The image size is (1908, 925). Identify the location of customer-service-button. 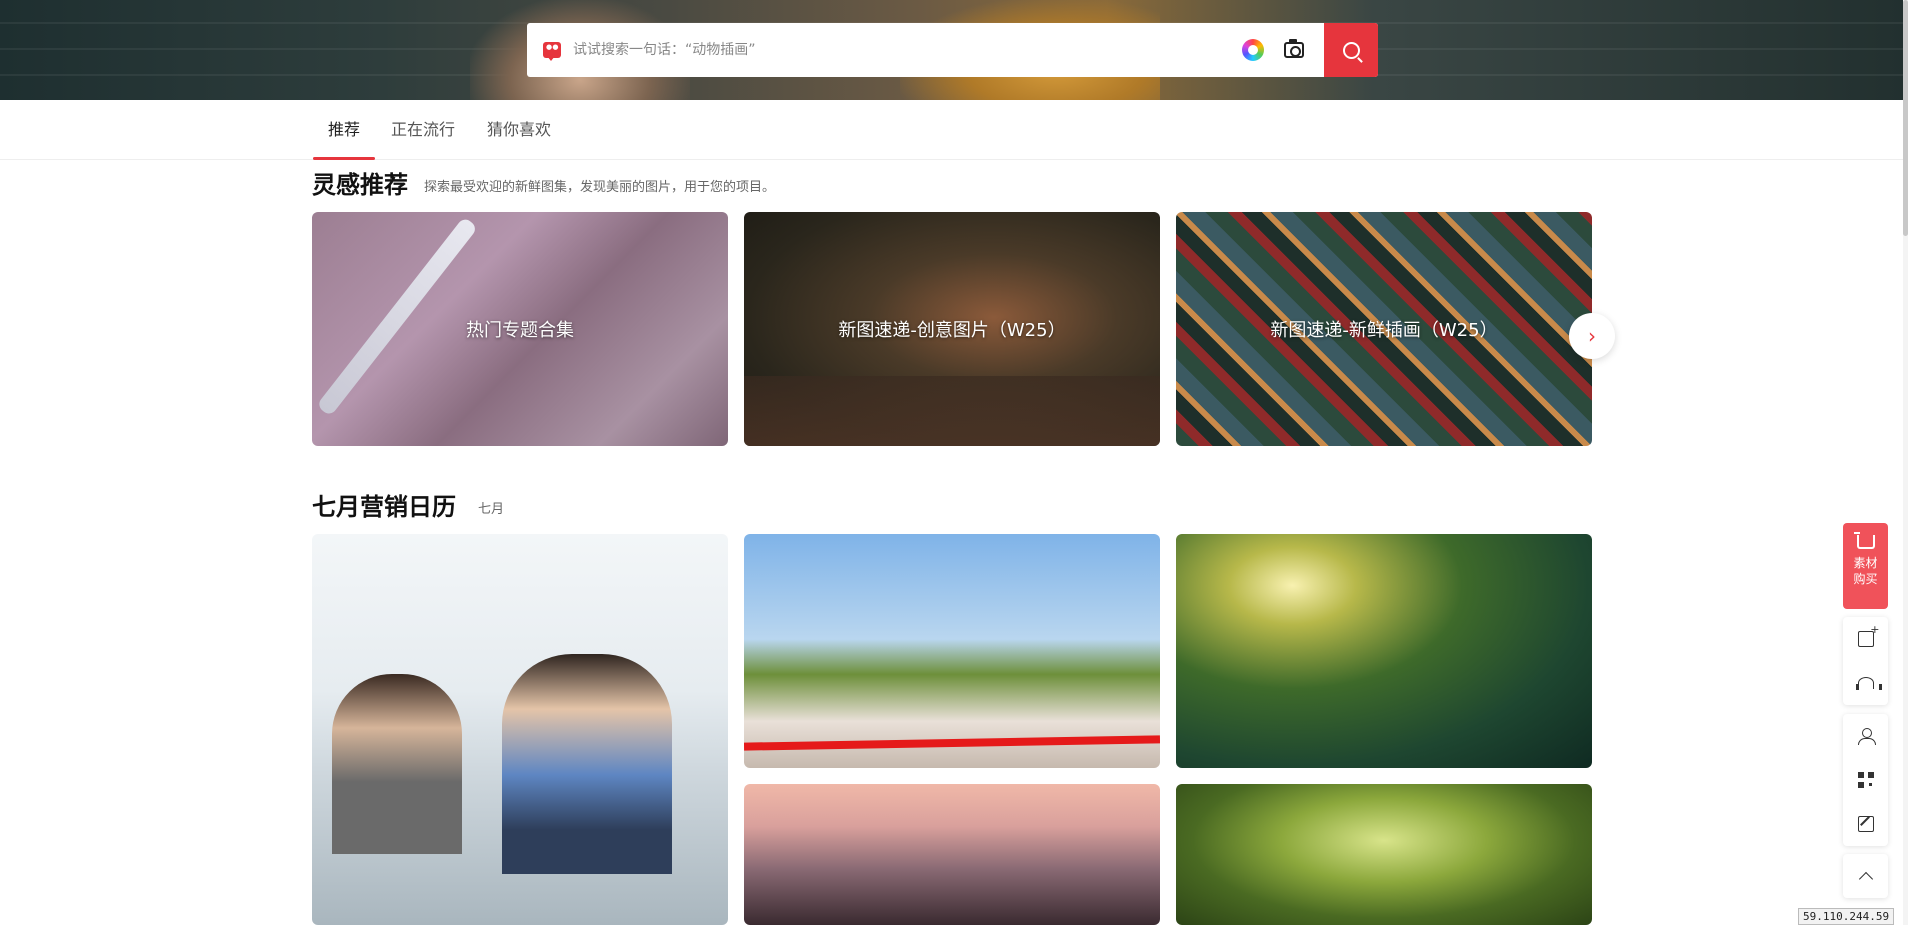
(1865, 683).